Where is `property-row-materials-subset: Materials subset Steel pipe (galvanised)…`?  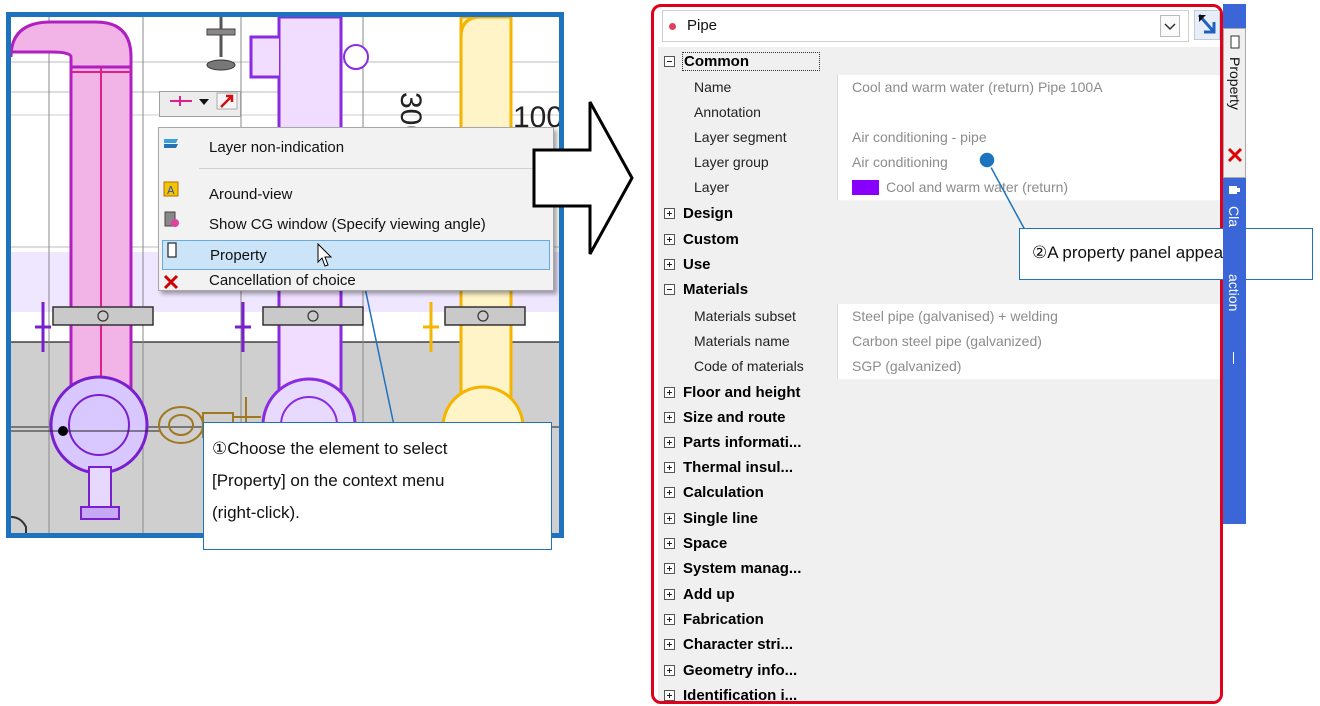 property-row-materials-subset: Materials subset Steel pipe (galvanised)… is located at coordinates (939, 317).